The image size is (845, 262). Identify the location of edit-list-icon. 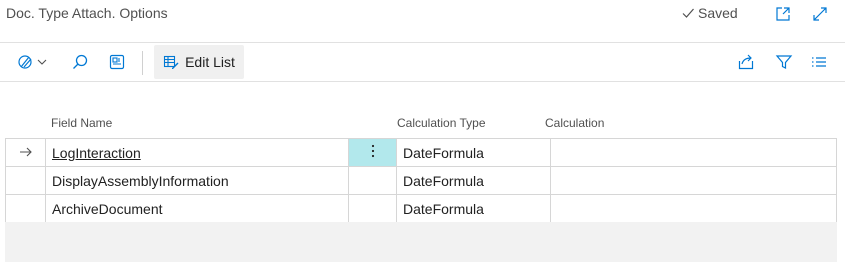
(171, 62).